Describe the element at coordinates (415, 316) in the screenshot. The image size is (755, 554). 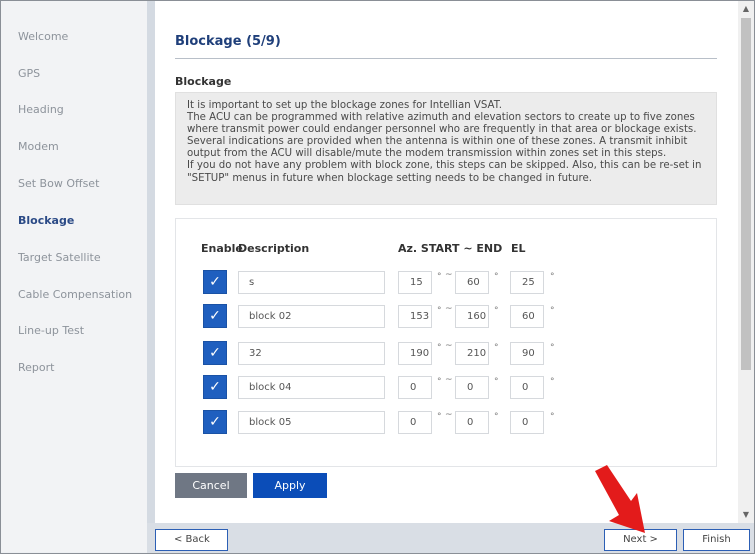
I see `az-start-input: 153` at that location.